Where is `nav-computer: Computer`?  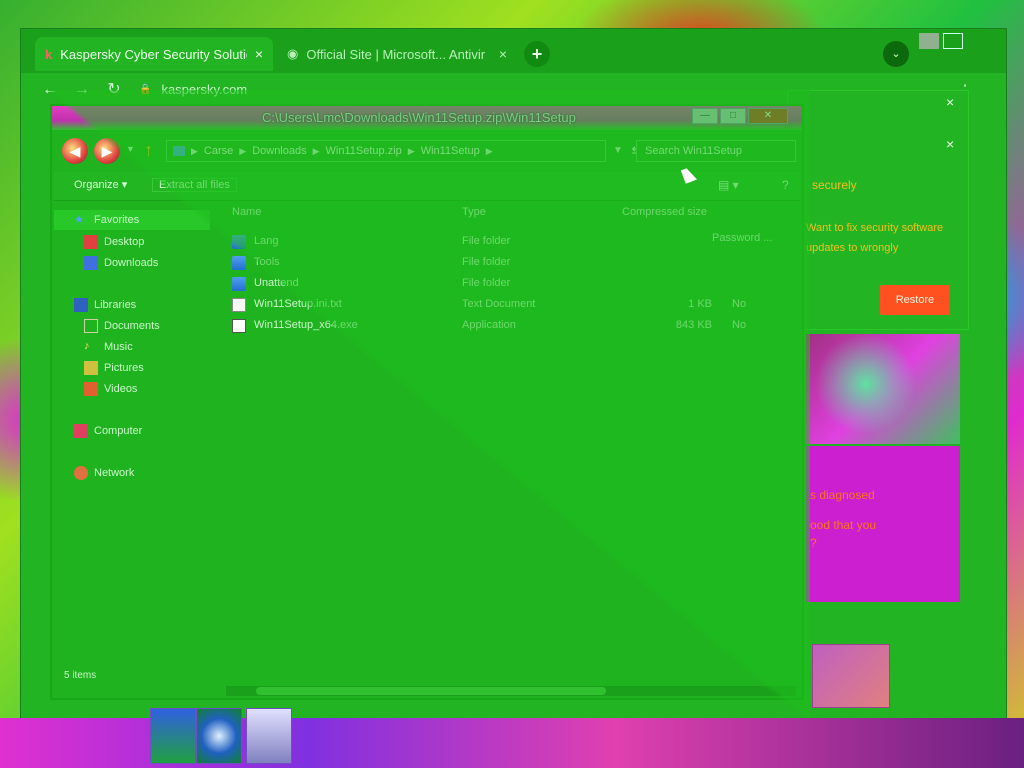
nav-computer: Computer is located at coordinates (98, 431).